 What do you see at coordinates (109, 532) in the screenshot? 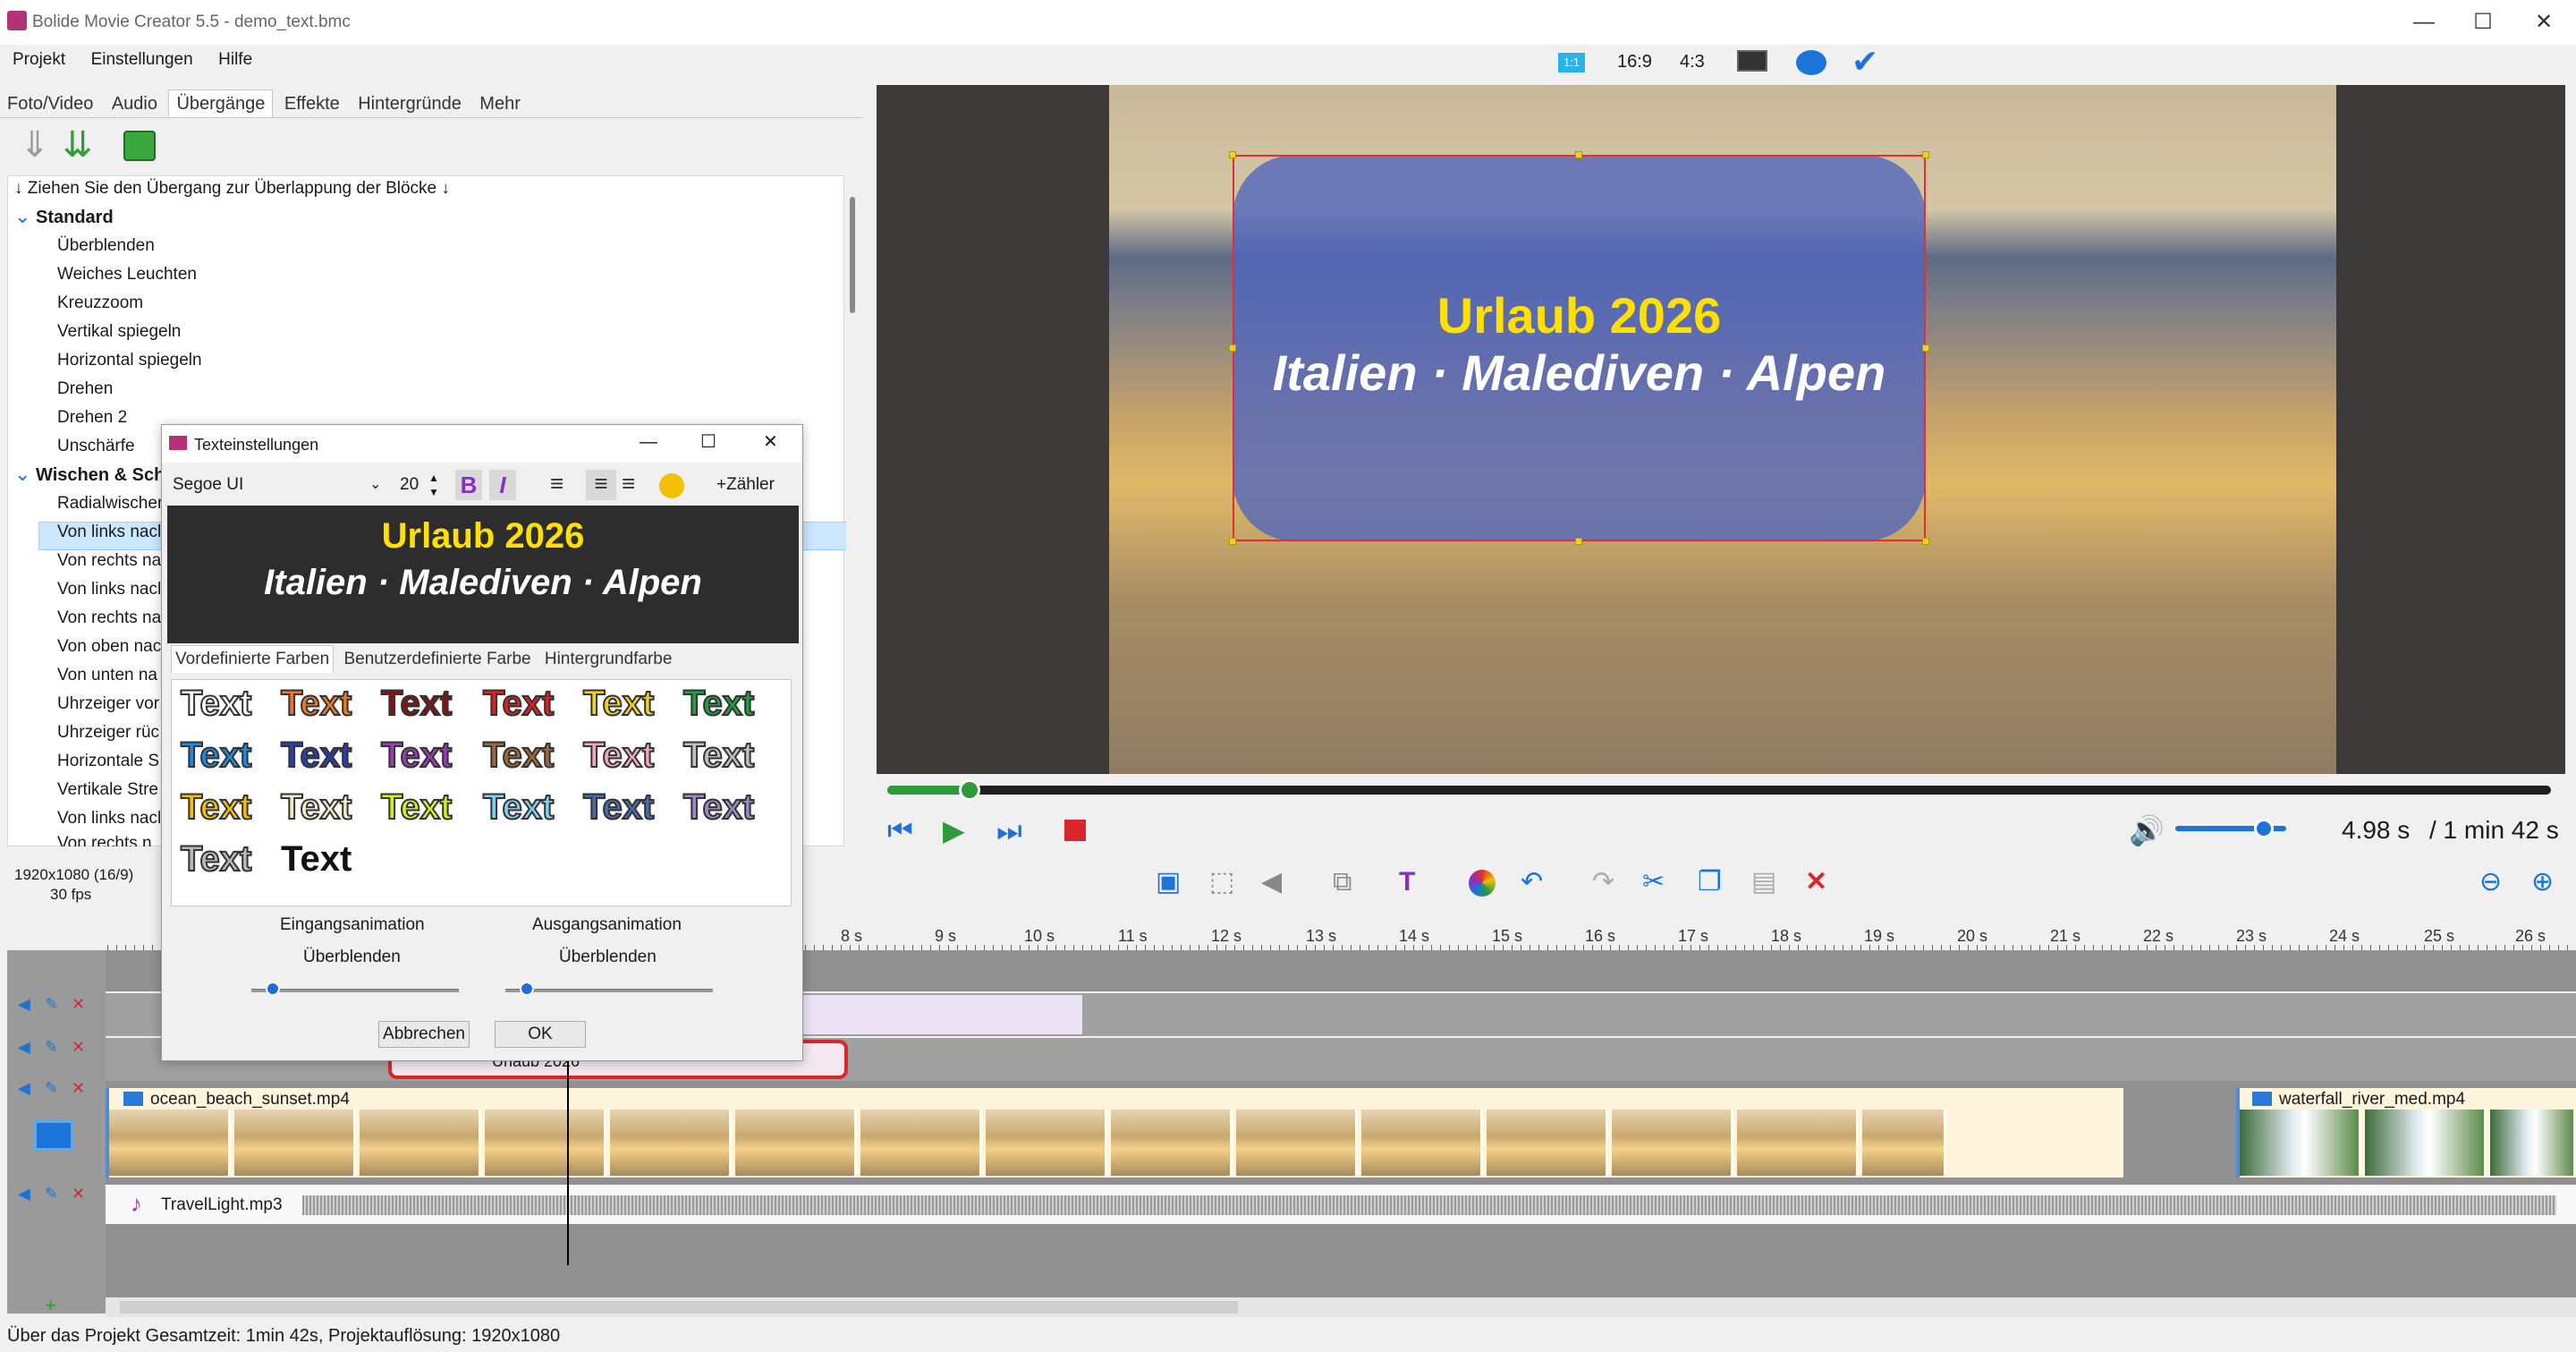
I see `list-item: Von links nacl` at bounding box center [109, 532].